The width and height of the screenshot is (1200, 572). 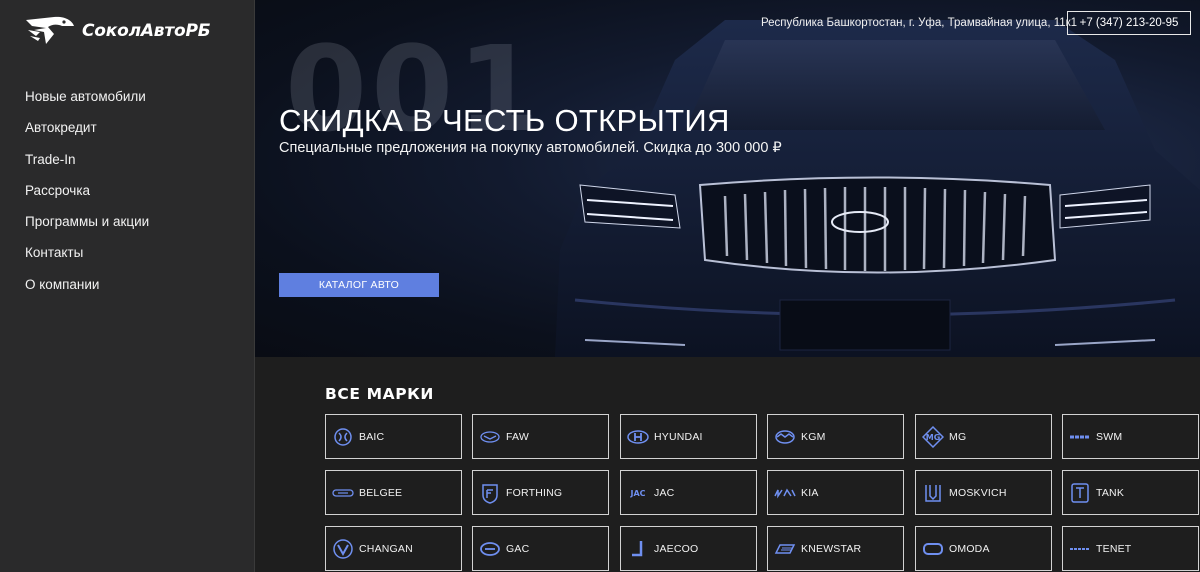 I want to click on brand-name: TANK, so click(x=1110, y=492).